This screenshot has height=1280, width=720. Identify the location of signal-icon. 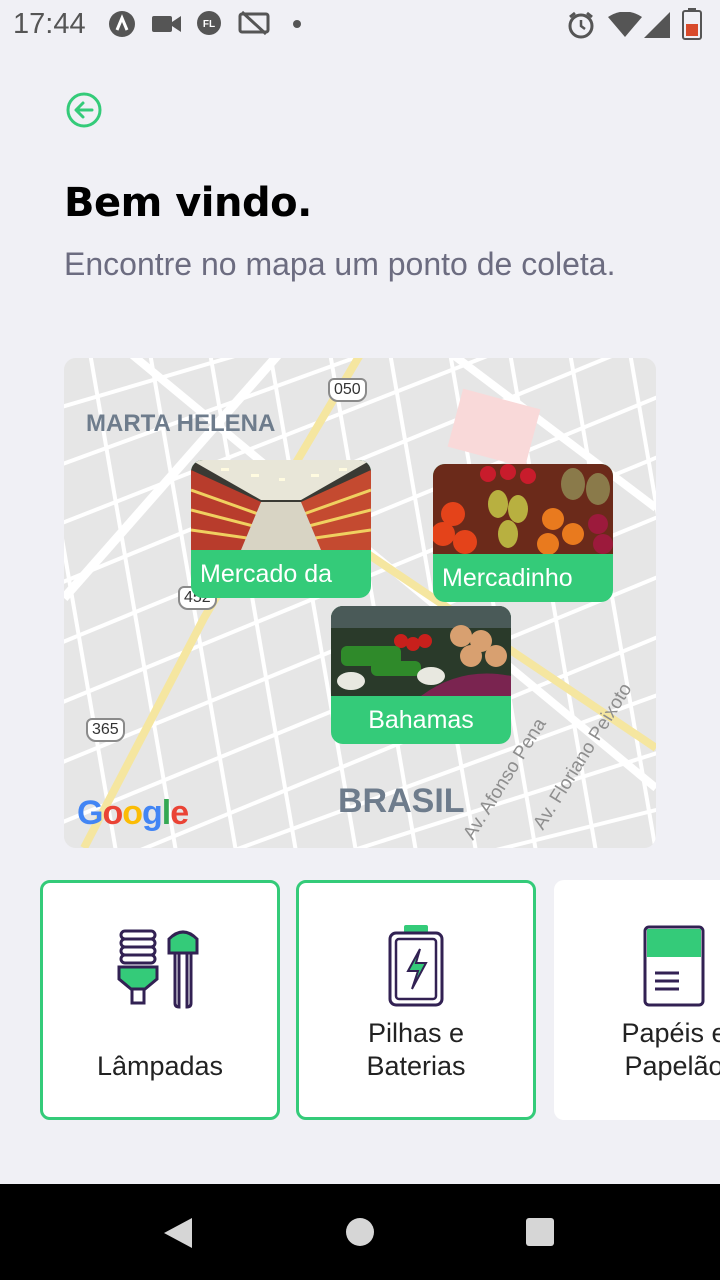
(657, 25).